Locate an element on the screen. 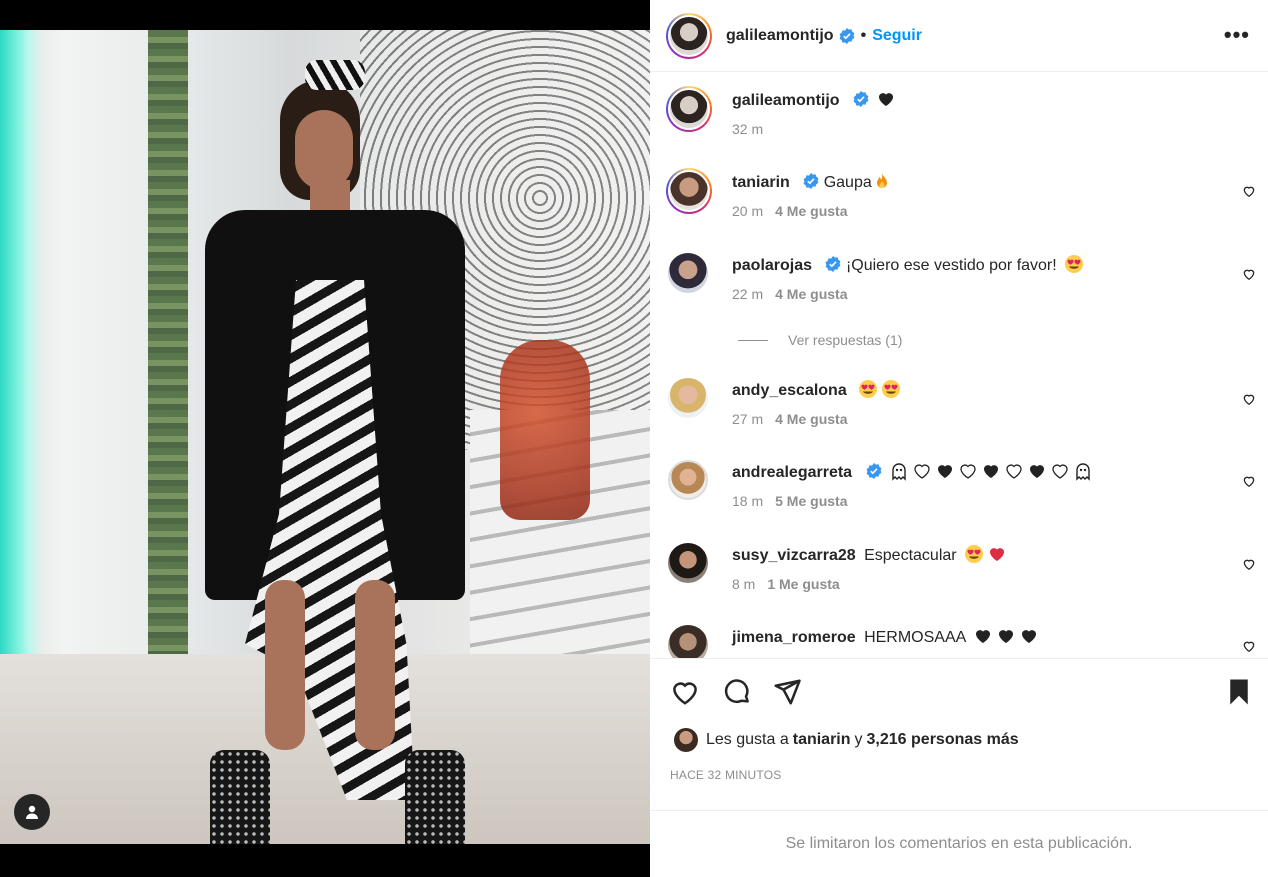 The image size is (1268, 877). caption-time: 32 m is located at coordinates (748, 129).